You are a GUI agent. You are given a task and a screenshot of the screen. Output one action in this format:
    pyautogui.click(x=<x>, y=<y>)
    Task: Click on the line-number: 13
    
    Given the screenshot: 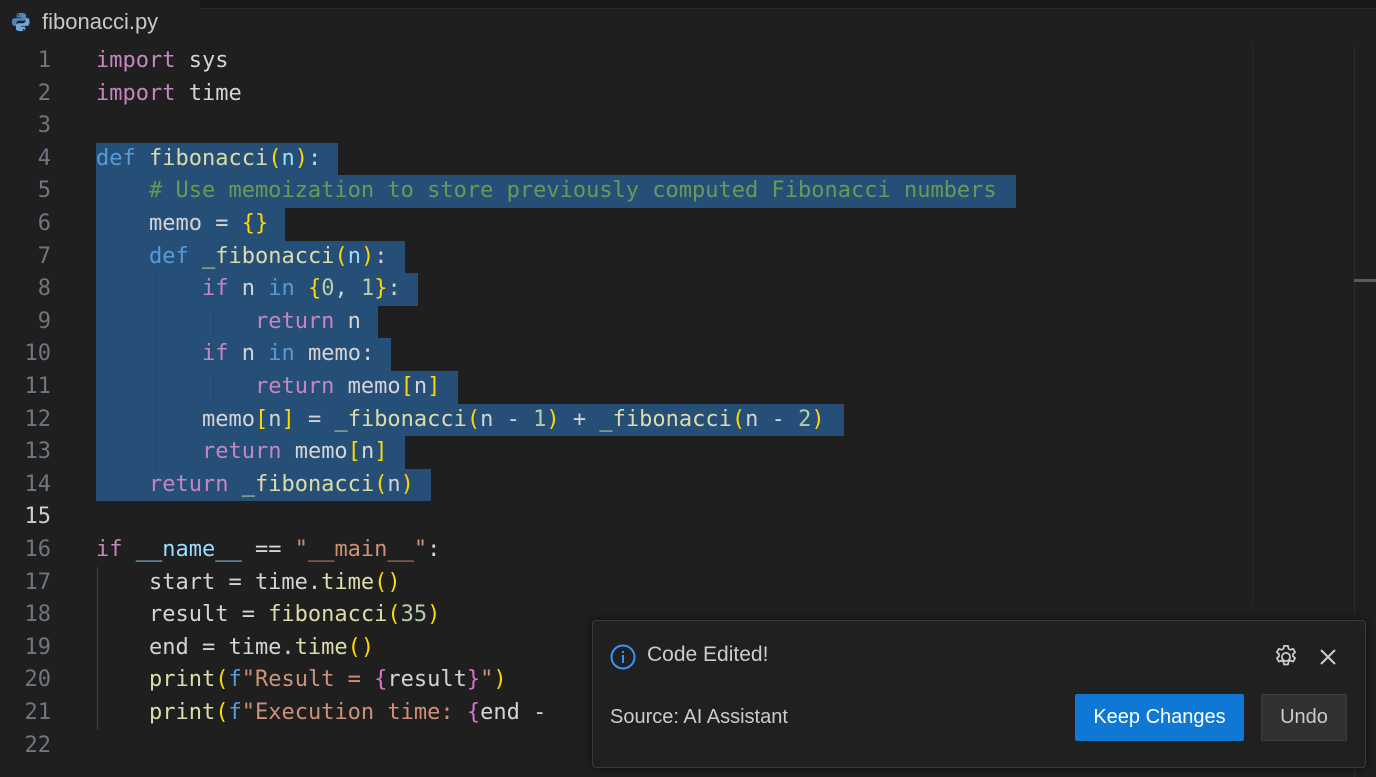 What is the action you would take?
    pyautogui.click(x=38, y=452)
    